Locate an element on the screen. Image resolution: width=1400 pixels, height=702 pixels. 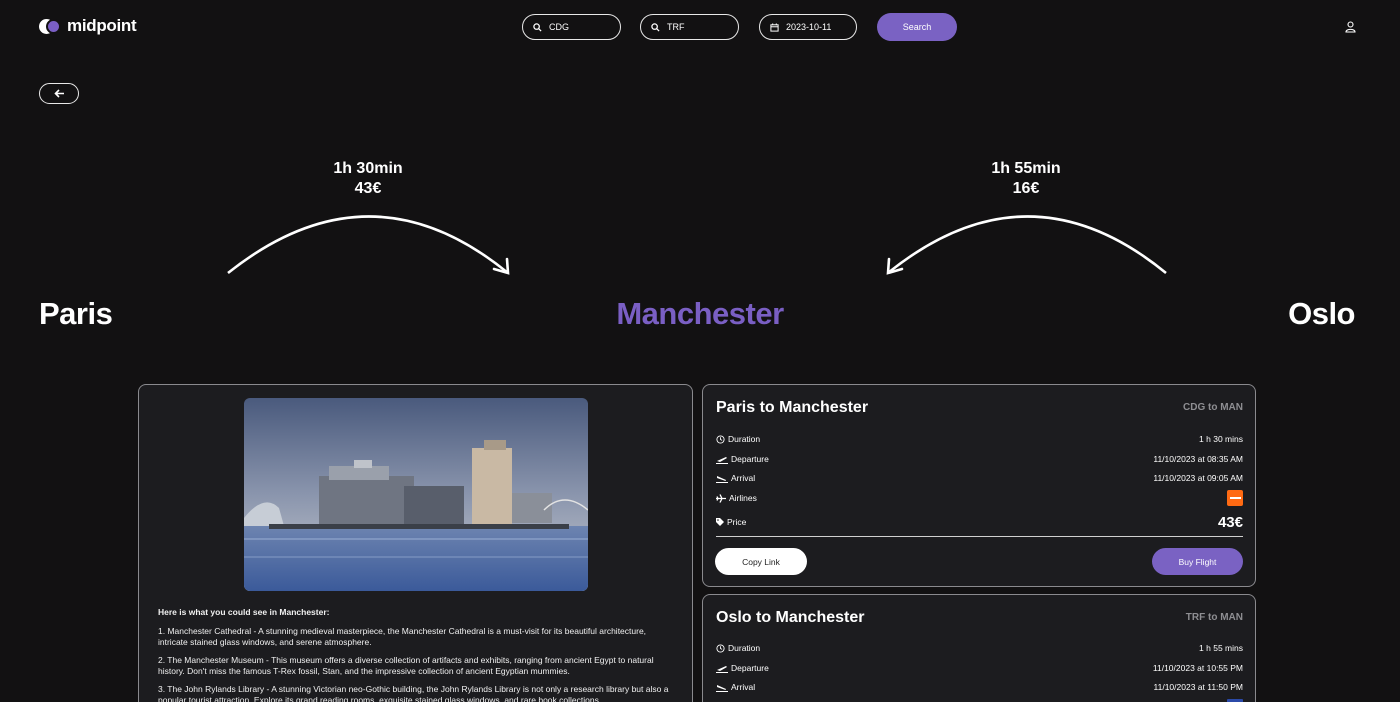
date-input: 2023-10-11 is located at coordinates (808, 27).